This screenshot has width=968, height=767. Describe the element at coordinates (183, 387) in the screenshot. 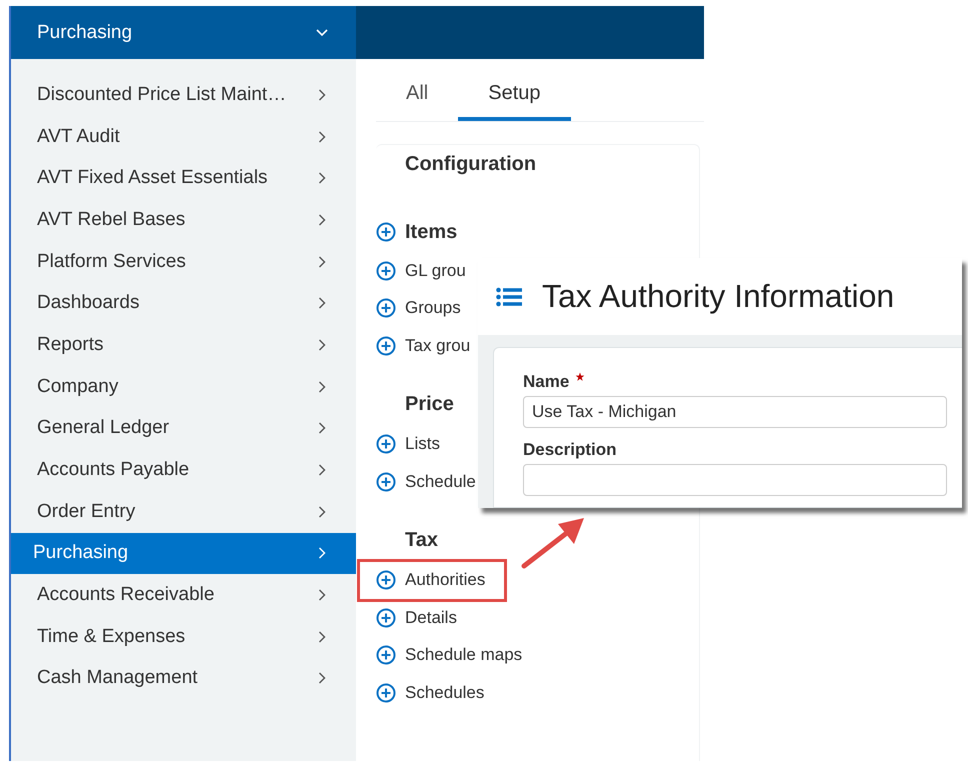

I see `sidebar-item: Company` at that location.